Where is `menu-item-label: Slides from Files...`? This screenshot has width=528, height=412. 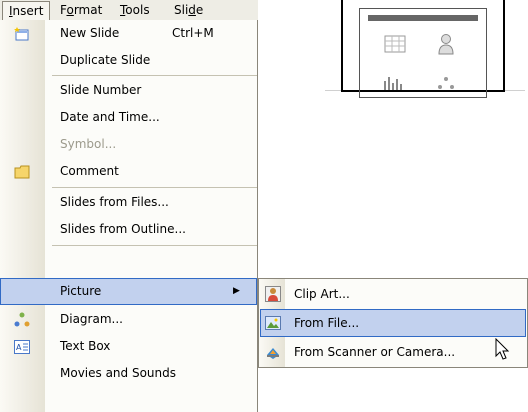 menu-item-label: Slides from Files... is located at coordinates (114, 202).